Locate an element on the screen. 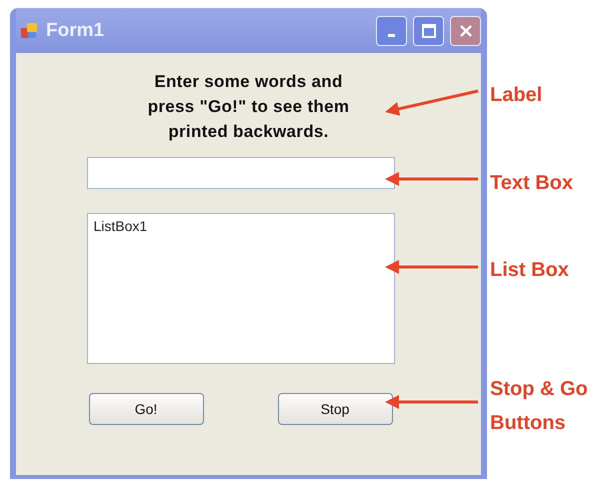 This screenshot has height=481, width=610. annotation-text: List Box is located at coordinates (529, 270).